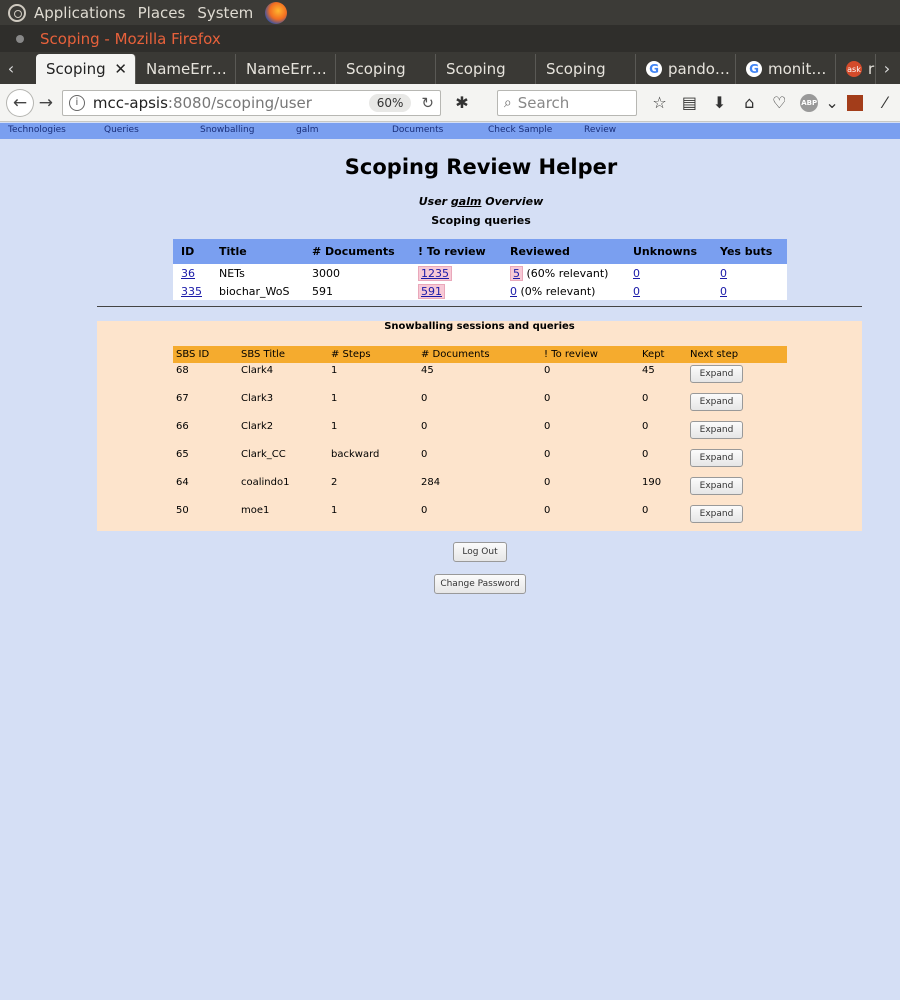  I want to click on forward-arrow-icon: →, so click(46, 103).